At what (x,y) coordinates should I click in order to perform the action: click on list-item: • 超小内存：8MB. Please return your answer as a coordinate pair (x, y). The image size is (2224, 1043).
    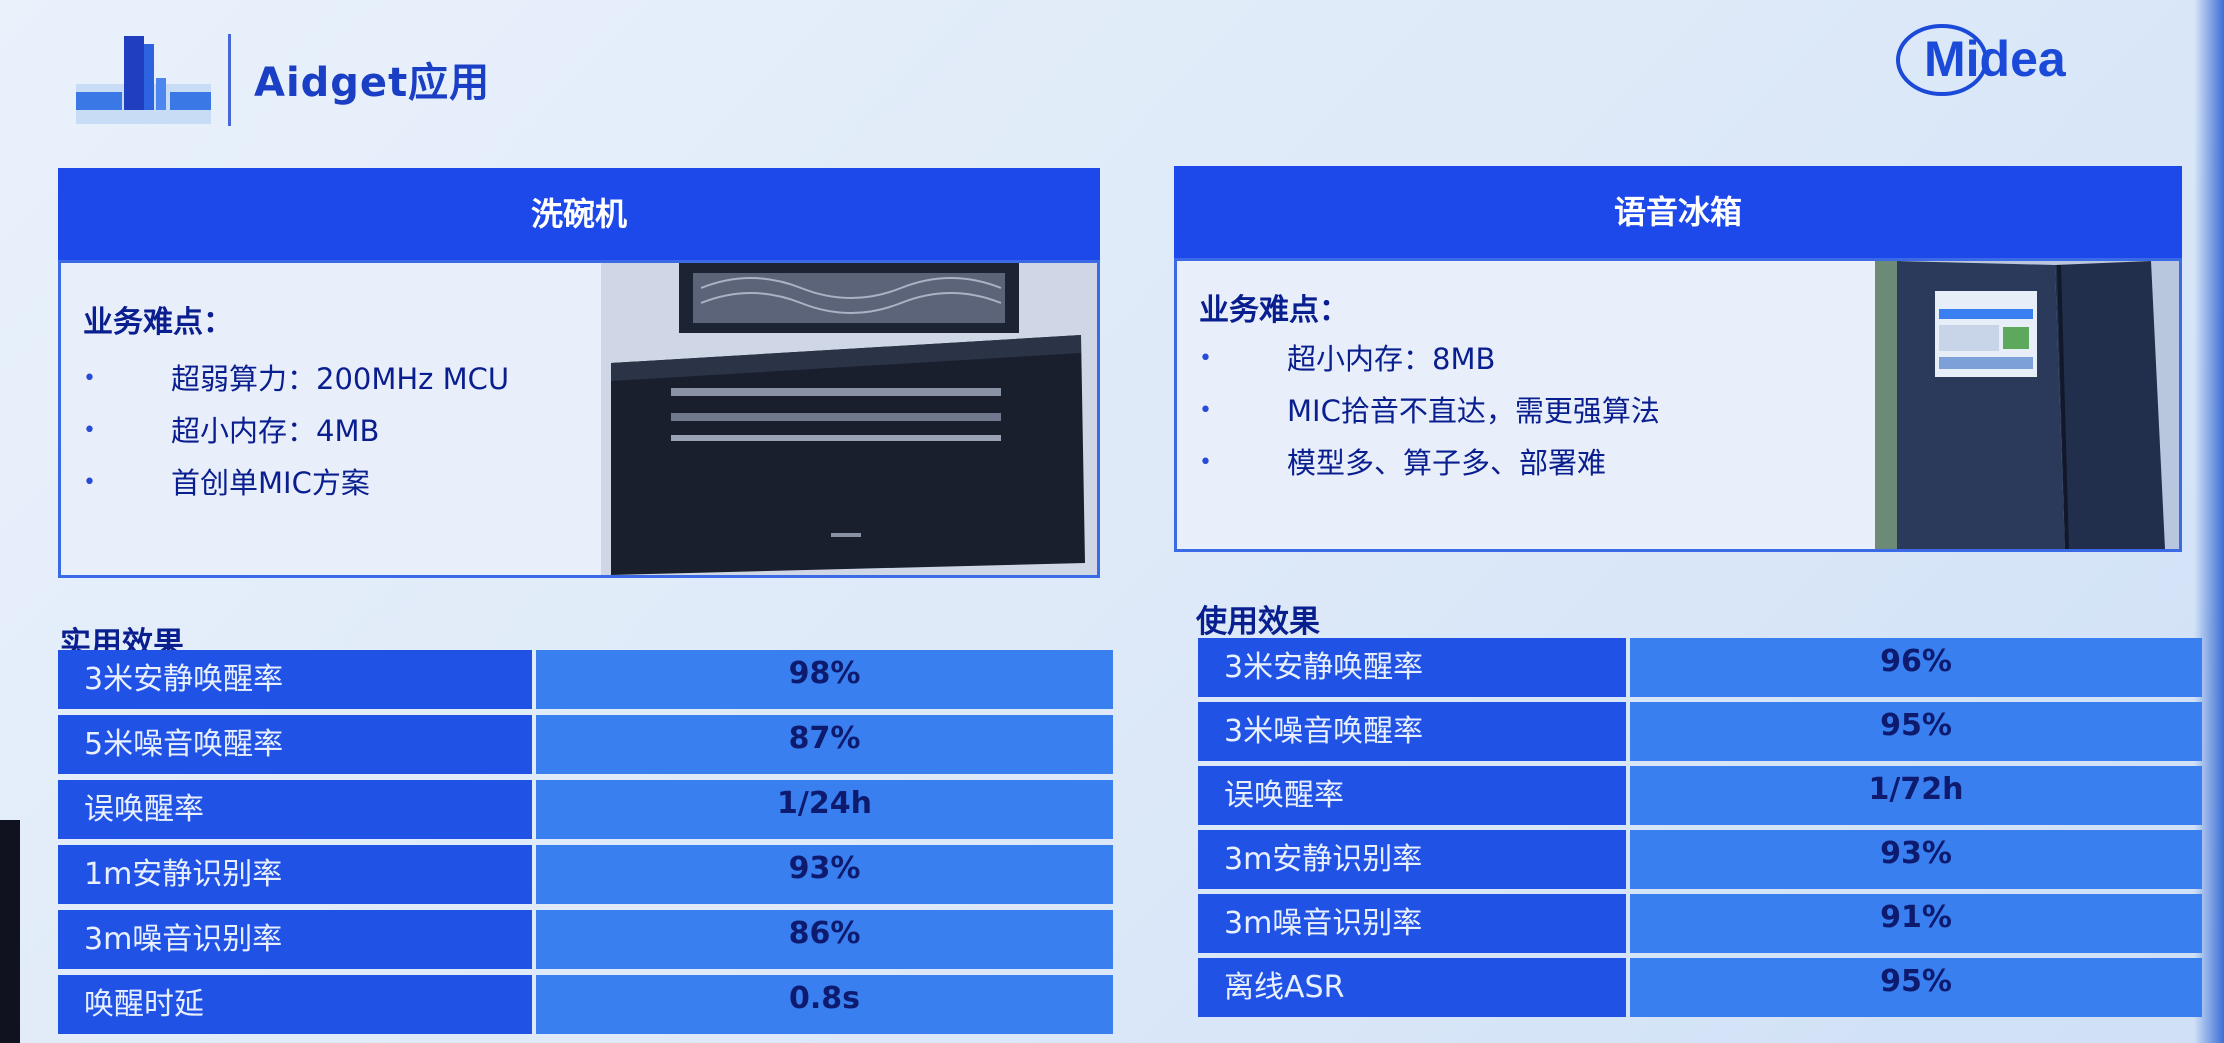
    Looking at the image, I should click on (1429, 359).